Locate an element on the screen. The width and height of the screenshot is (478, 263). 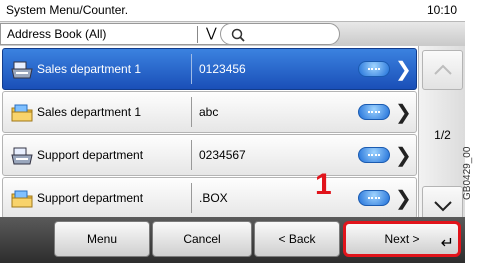
address-row: Support department 0234567 ❯ is located at coordinates (209, 155).